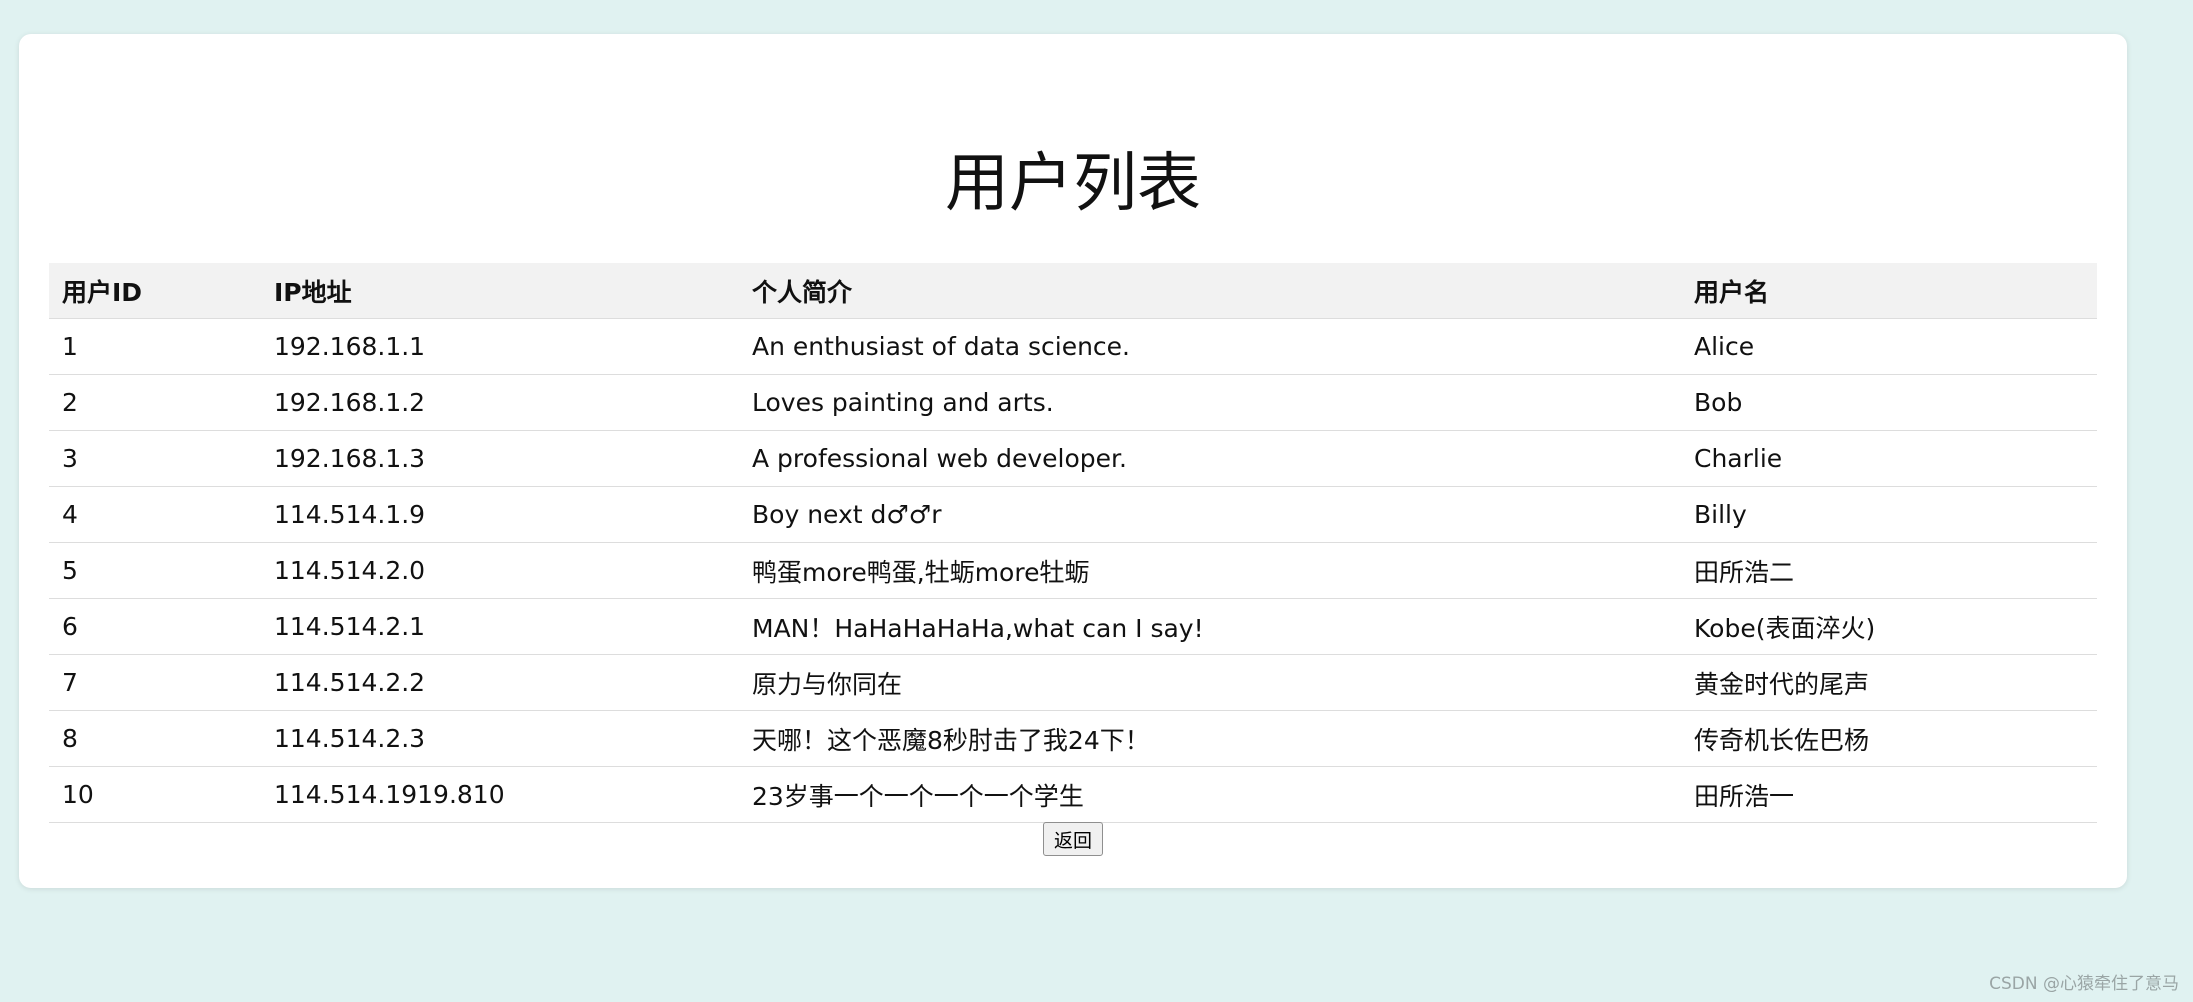 This screenshot has width=2193, height=1002. What do you see at coordinates (1889, 794) in the screenshot?
I see `cell-username: 田所浩一` at bounding box center [1889, 794].